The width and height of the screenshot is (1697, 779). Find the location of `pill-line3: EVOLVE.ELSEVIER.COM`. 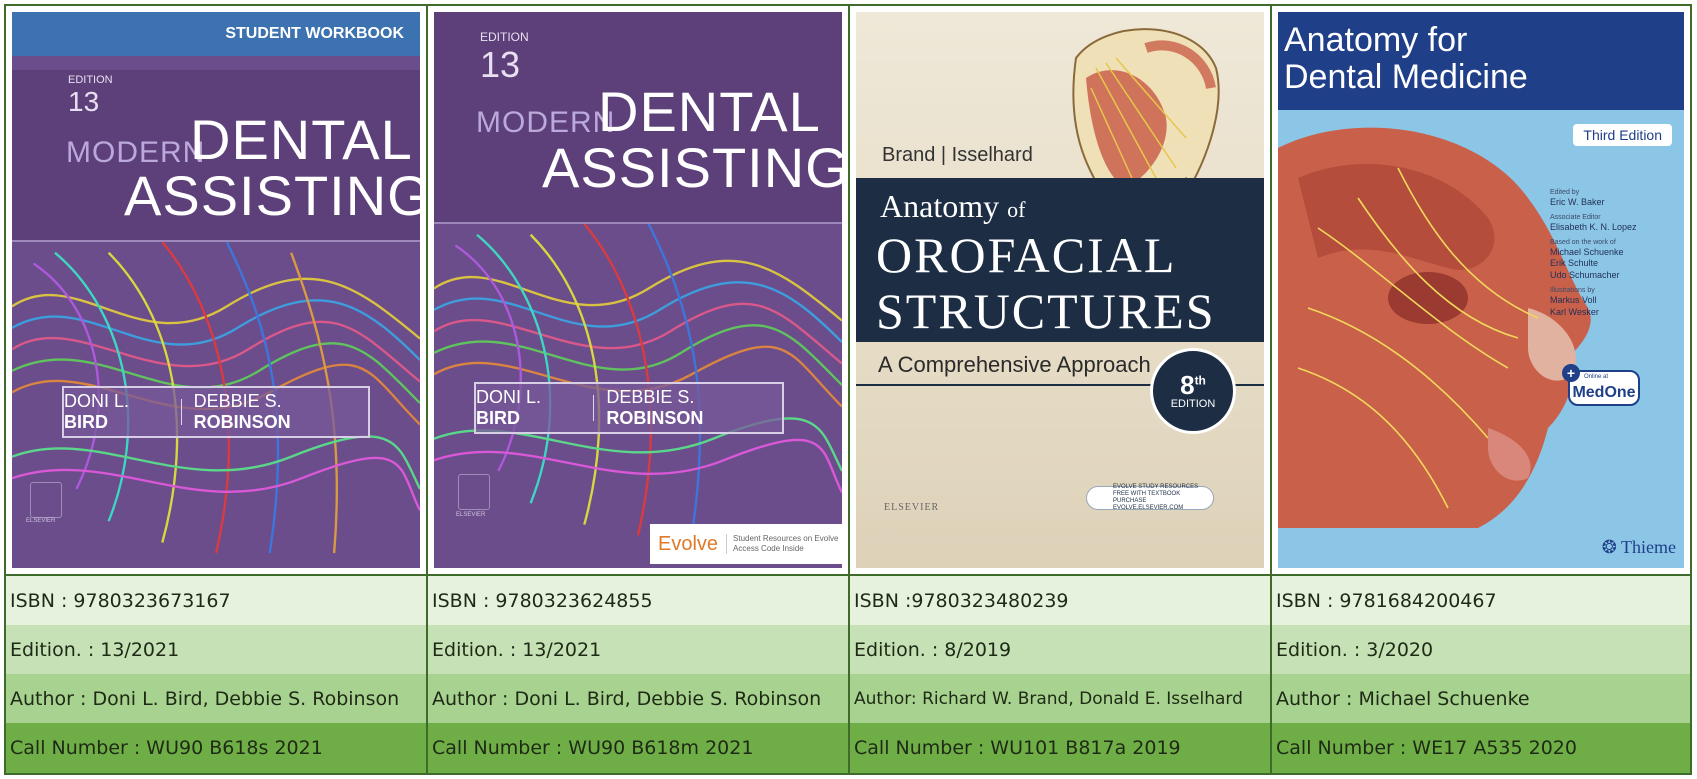

pill-line3: EVOLVE.ELSEVIER.COM is located at coordinates (1148, 507).